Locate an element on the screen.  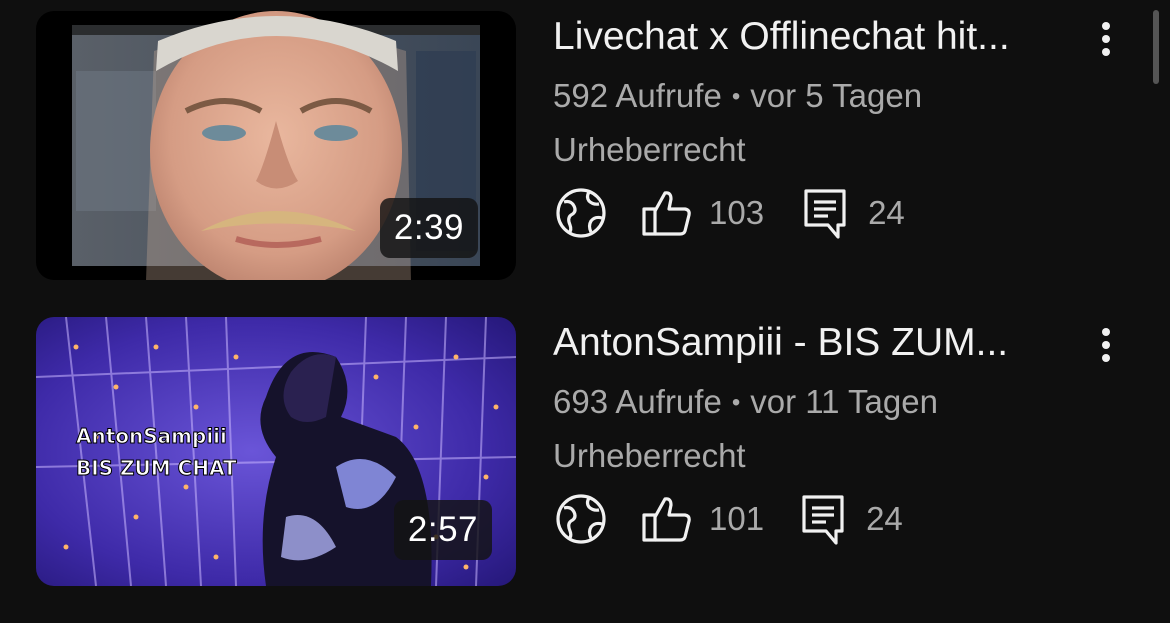
video-meta: 592 Aufrufe • vor 5 Tagen is located at coordinates (737, 96).